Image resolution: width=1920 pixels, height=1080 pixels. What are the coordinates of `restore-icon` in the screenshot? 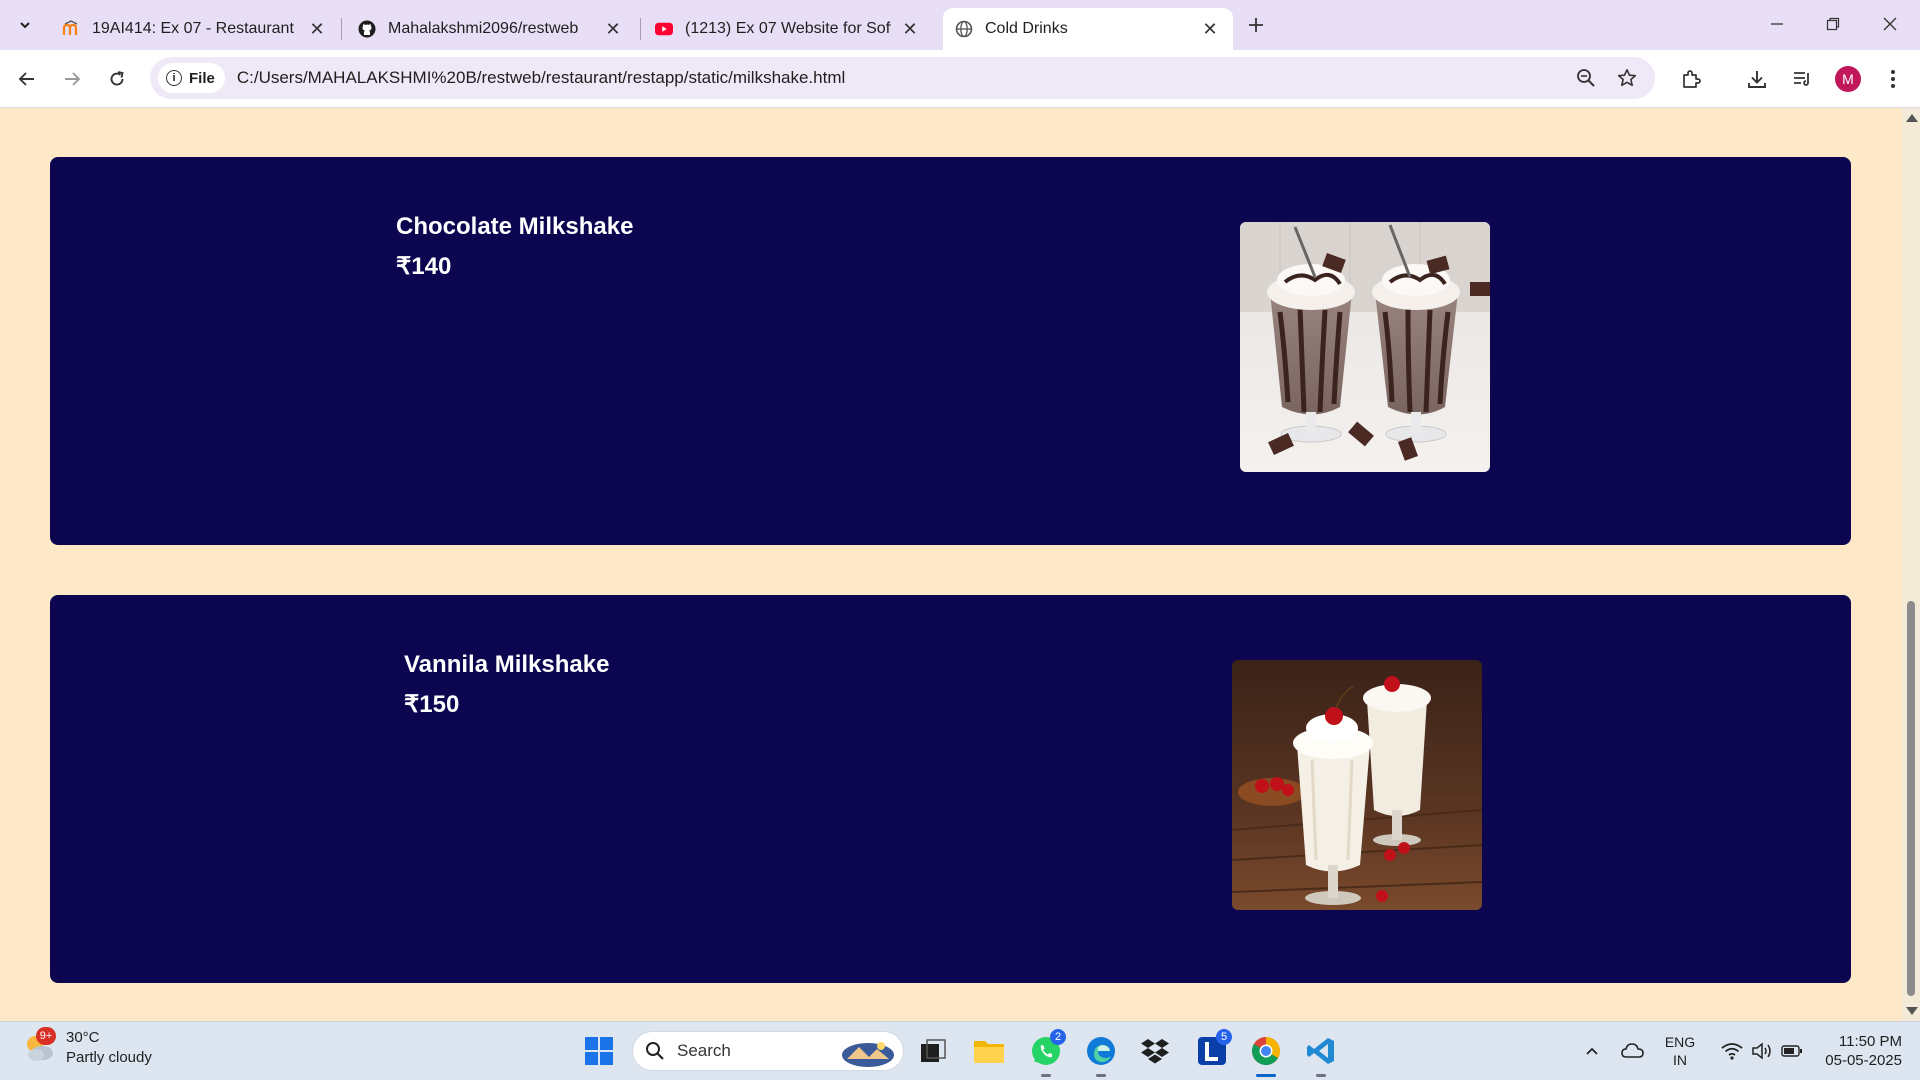 It's located at (1833, 24).